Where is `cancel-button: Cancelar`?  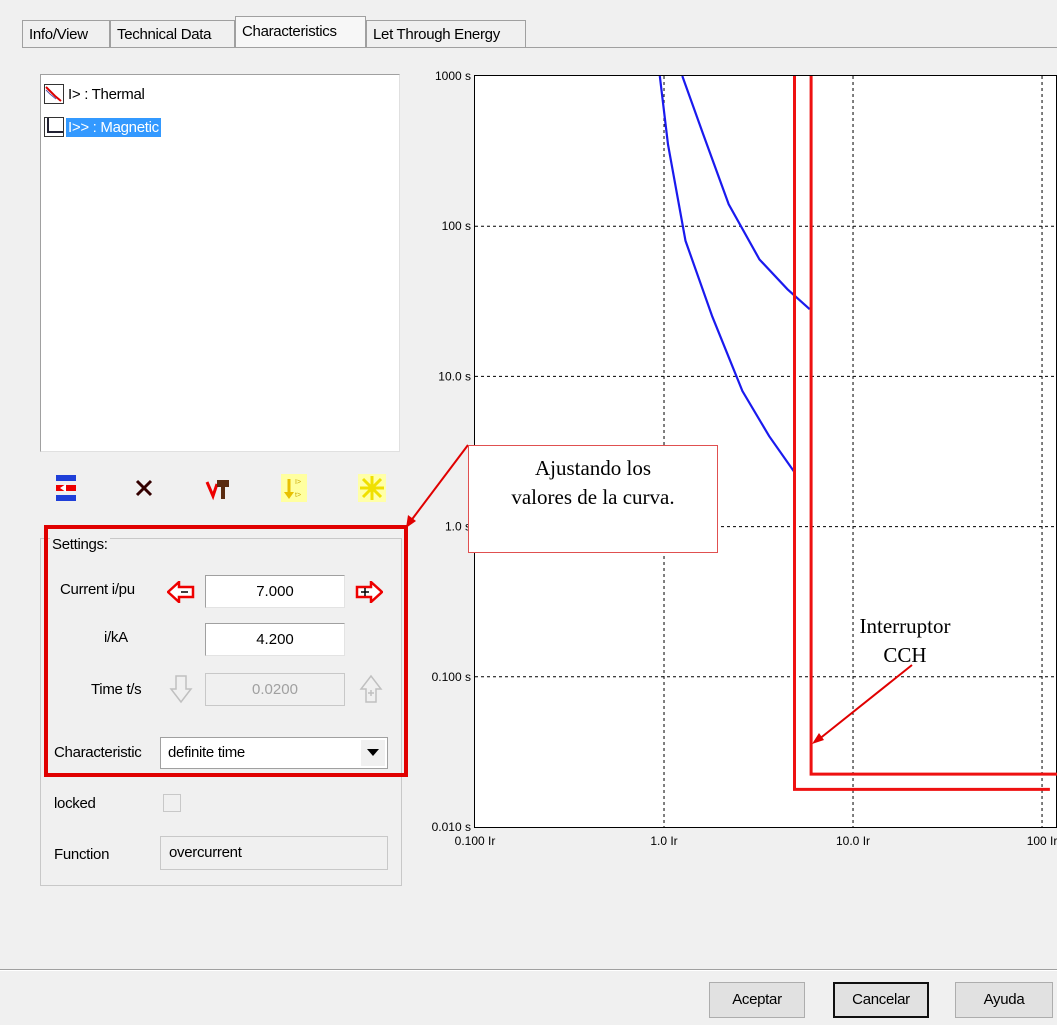
cancel-button: Cancelar is located at coordinates (881, 1000).